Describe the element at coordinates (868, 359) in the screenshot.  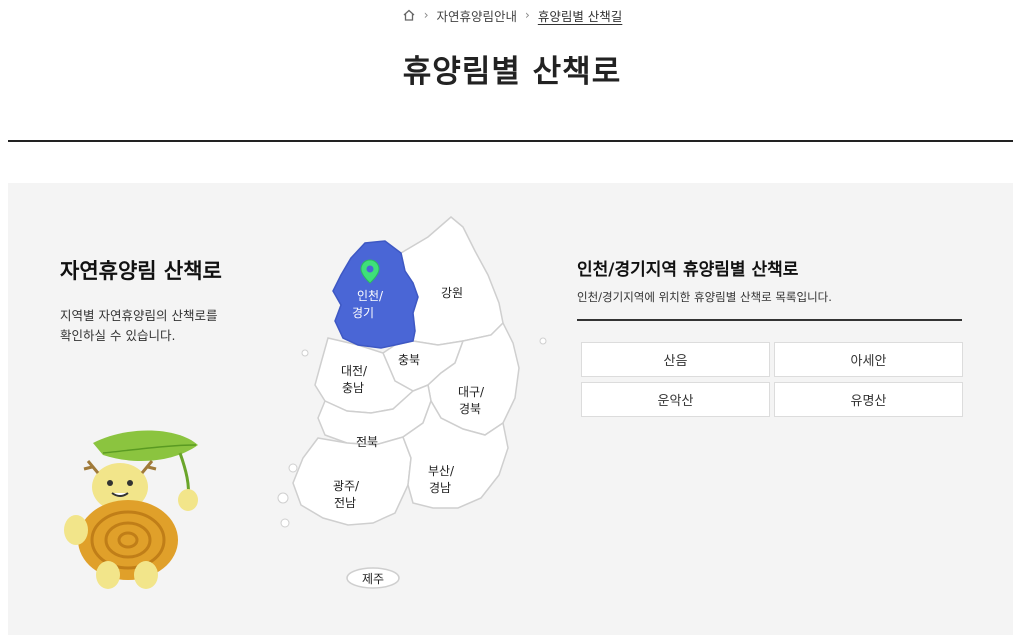
I see `forest-button-asean: 아세안` at that location.